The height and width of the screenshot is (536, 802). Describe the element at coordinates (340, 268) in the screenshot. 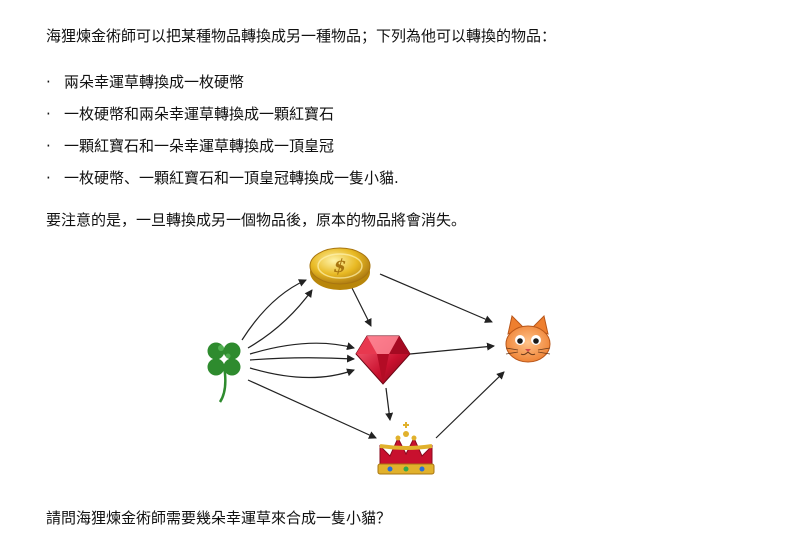

I see `coin-icon: $` at that location.